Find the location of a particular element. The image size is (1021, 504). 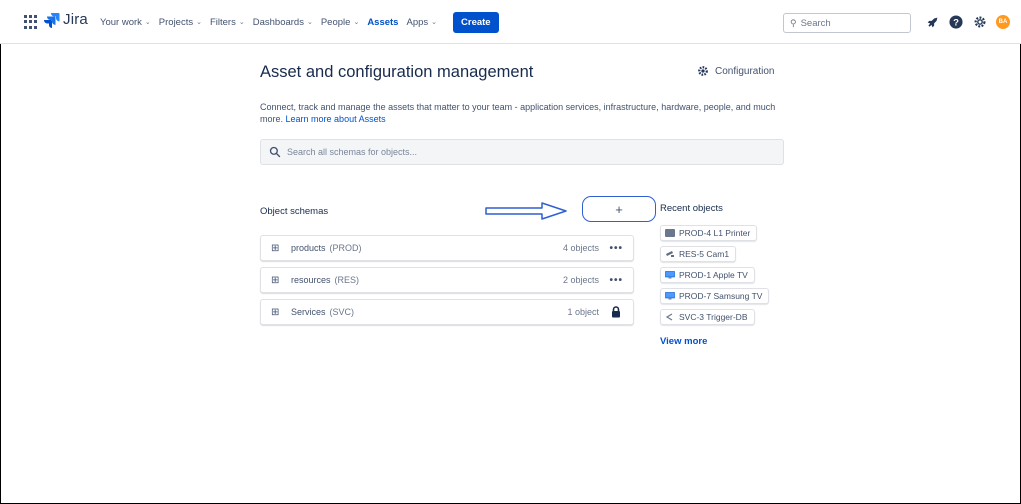

notifications-icon is located at coordinates (932, 22).